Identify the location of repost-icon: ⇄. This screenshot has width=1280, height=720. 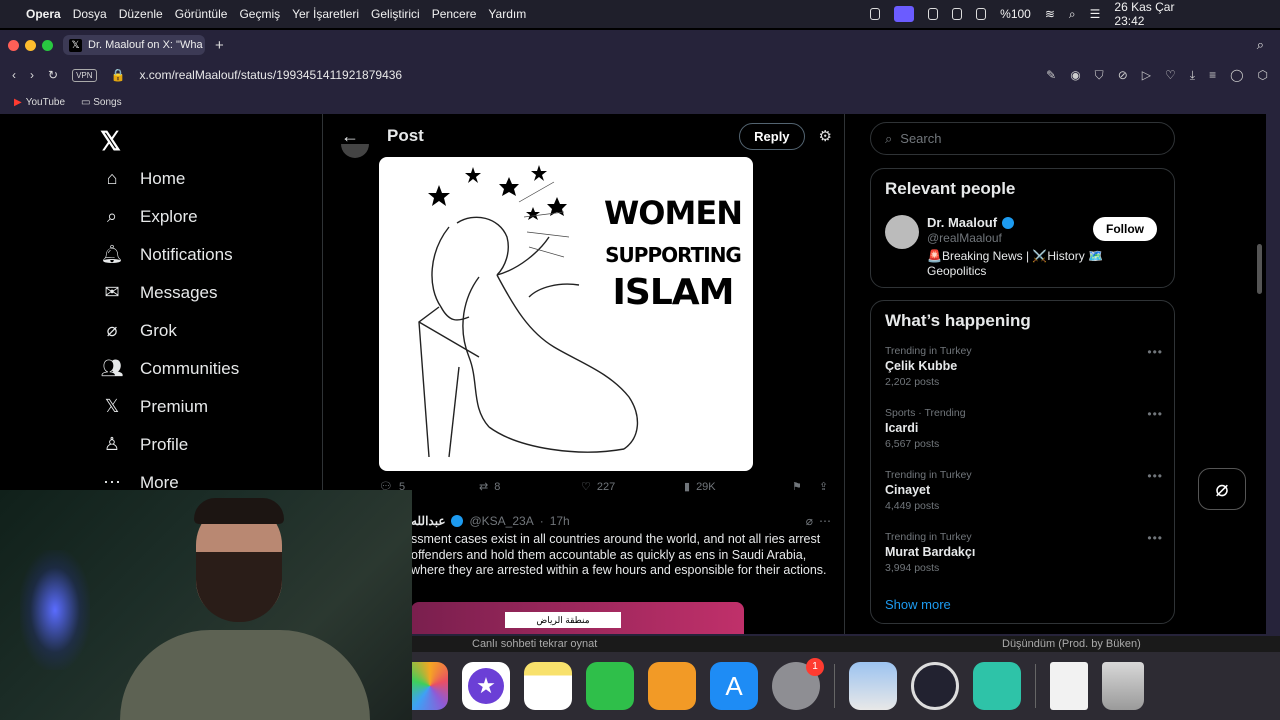
(484, 487).